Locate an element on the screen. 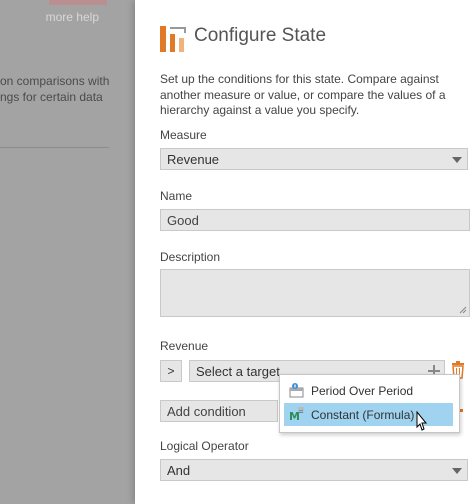  resize-grip-icon is located at coordinates (463, 310).